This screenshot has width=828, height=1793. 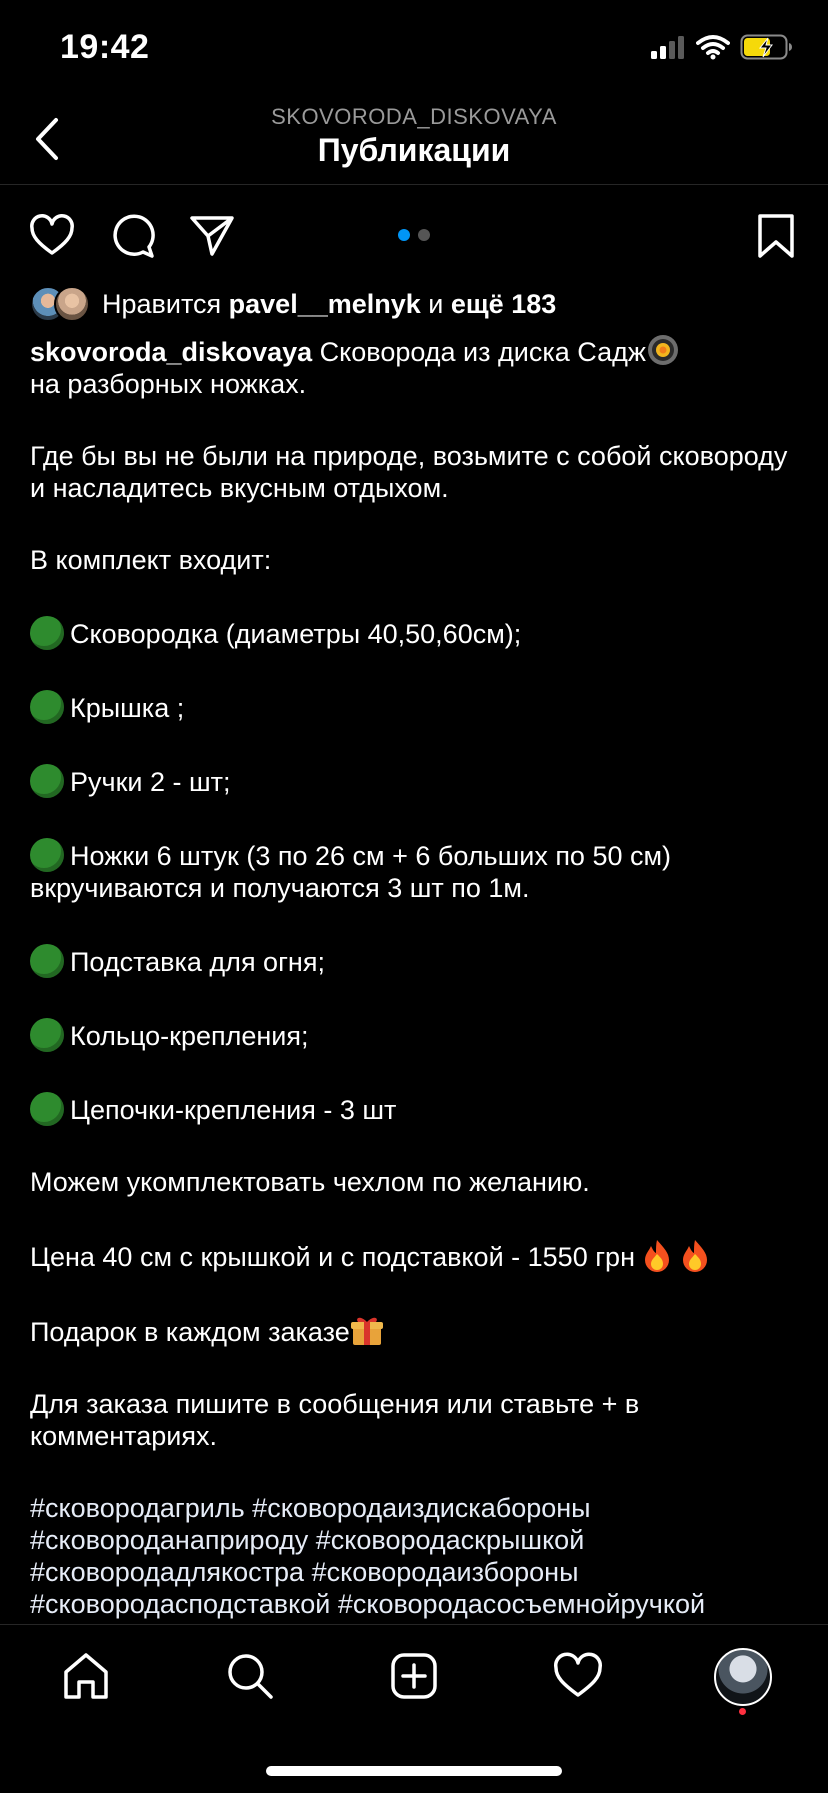 I want to click on kit-item: Кольцо-крепления;, so click(x=189, y=1036).